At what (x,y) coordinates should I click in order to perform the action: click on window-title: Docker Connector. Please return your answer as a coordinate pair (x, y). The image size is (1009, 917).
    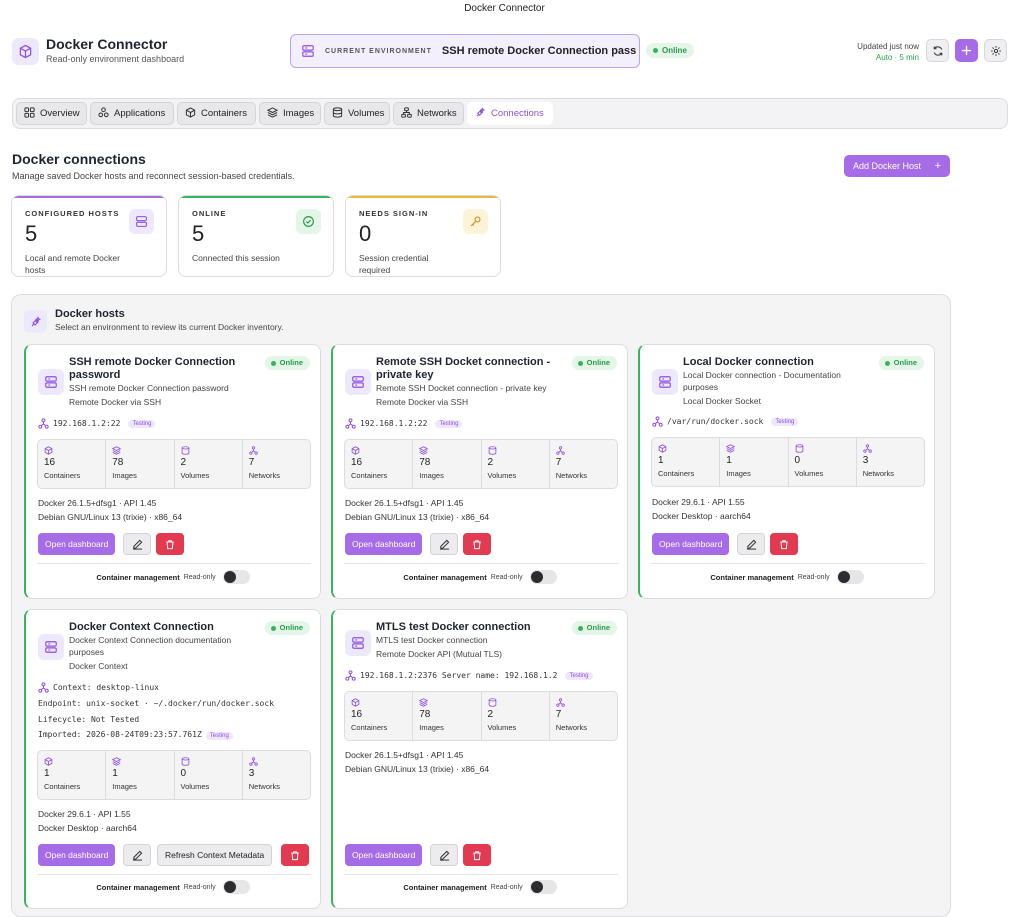
    Looking at the image, I should click on (504, 8).